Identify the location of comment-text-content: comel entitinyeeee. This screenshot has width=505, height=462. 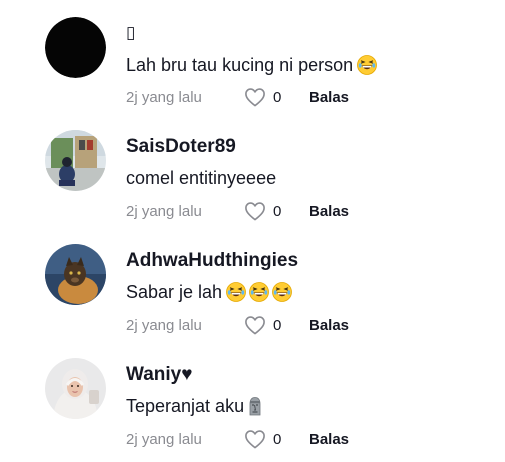
(201, 178).